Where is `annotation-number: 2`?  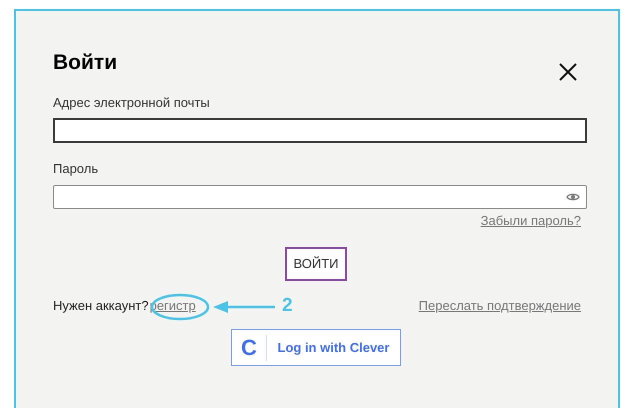 annotation-number: 2 is located at coordinates (287, 306).